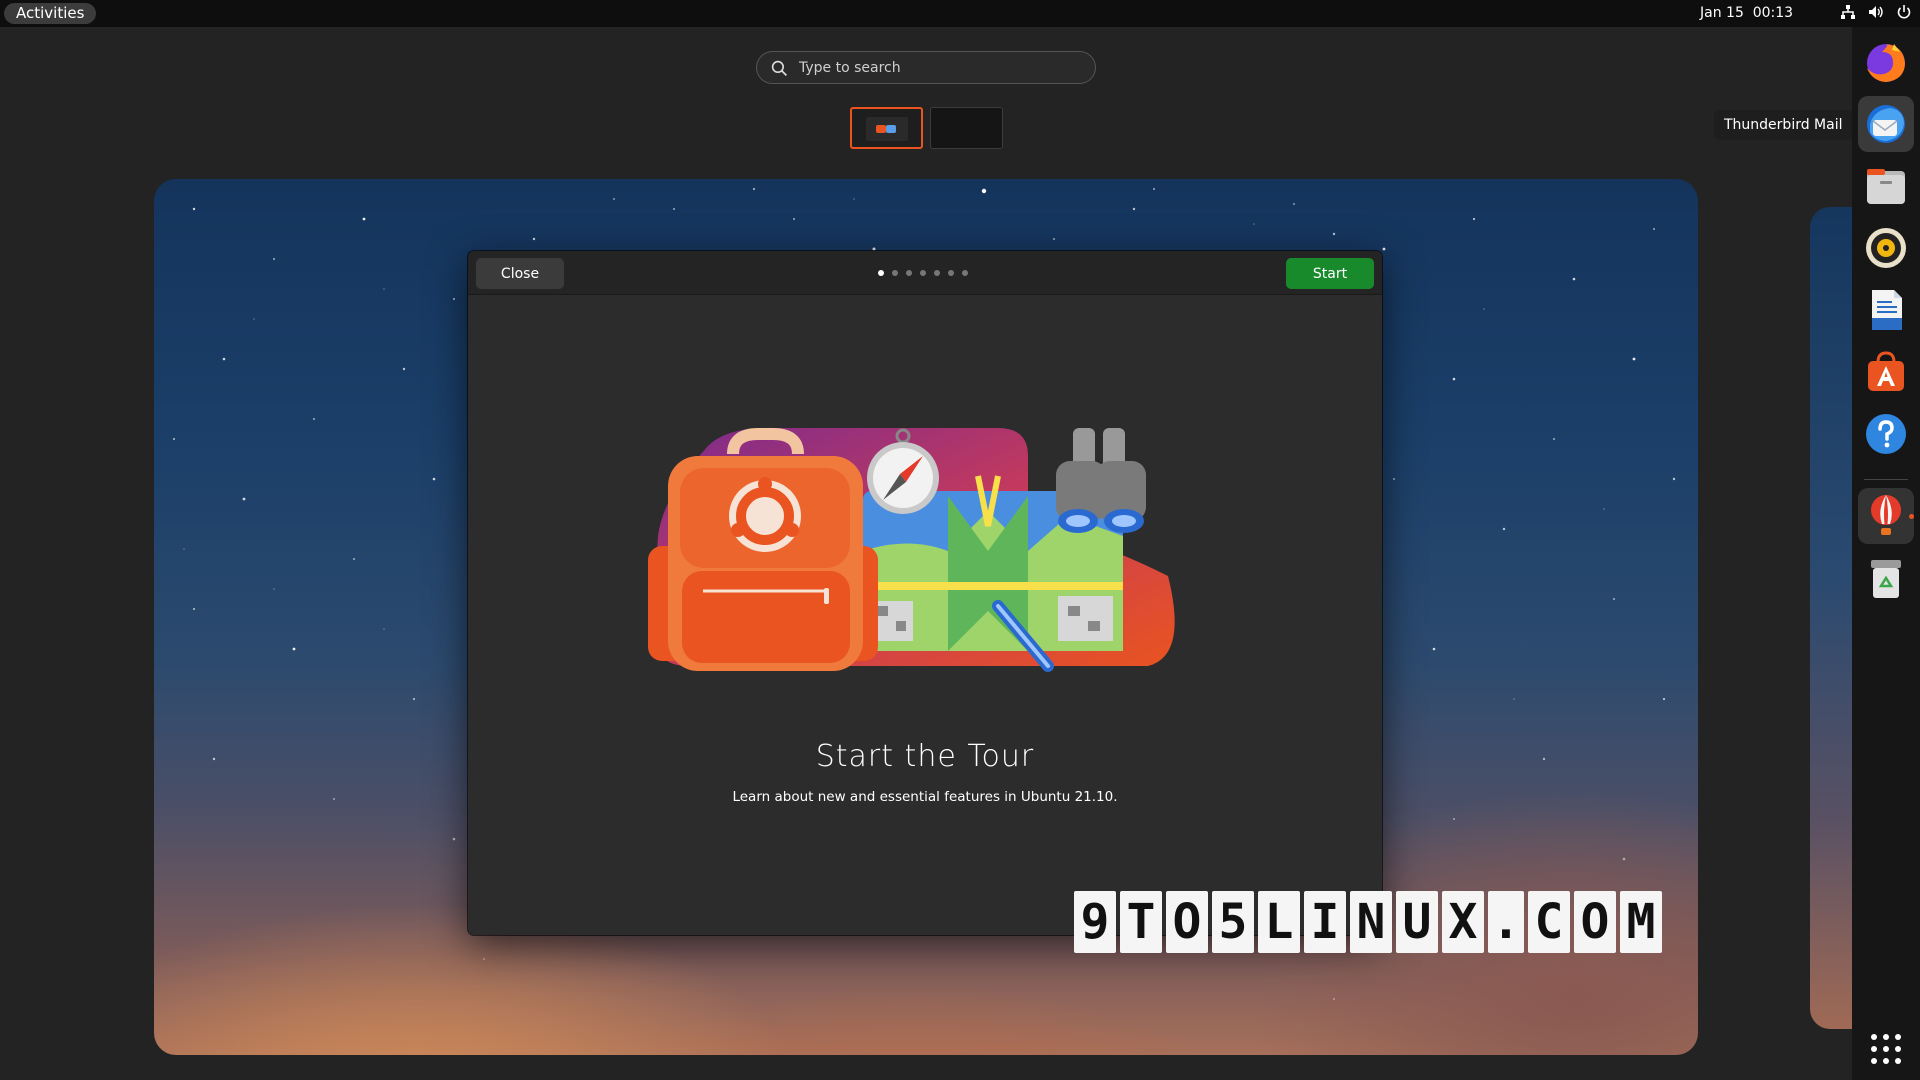 This screenshot has width=1920, height=1080. Describe the element at coordinates (1549, 922) in the screenshot. I see `watermark-letter: C` at that location.